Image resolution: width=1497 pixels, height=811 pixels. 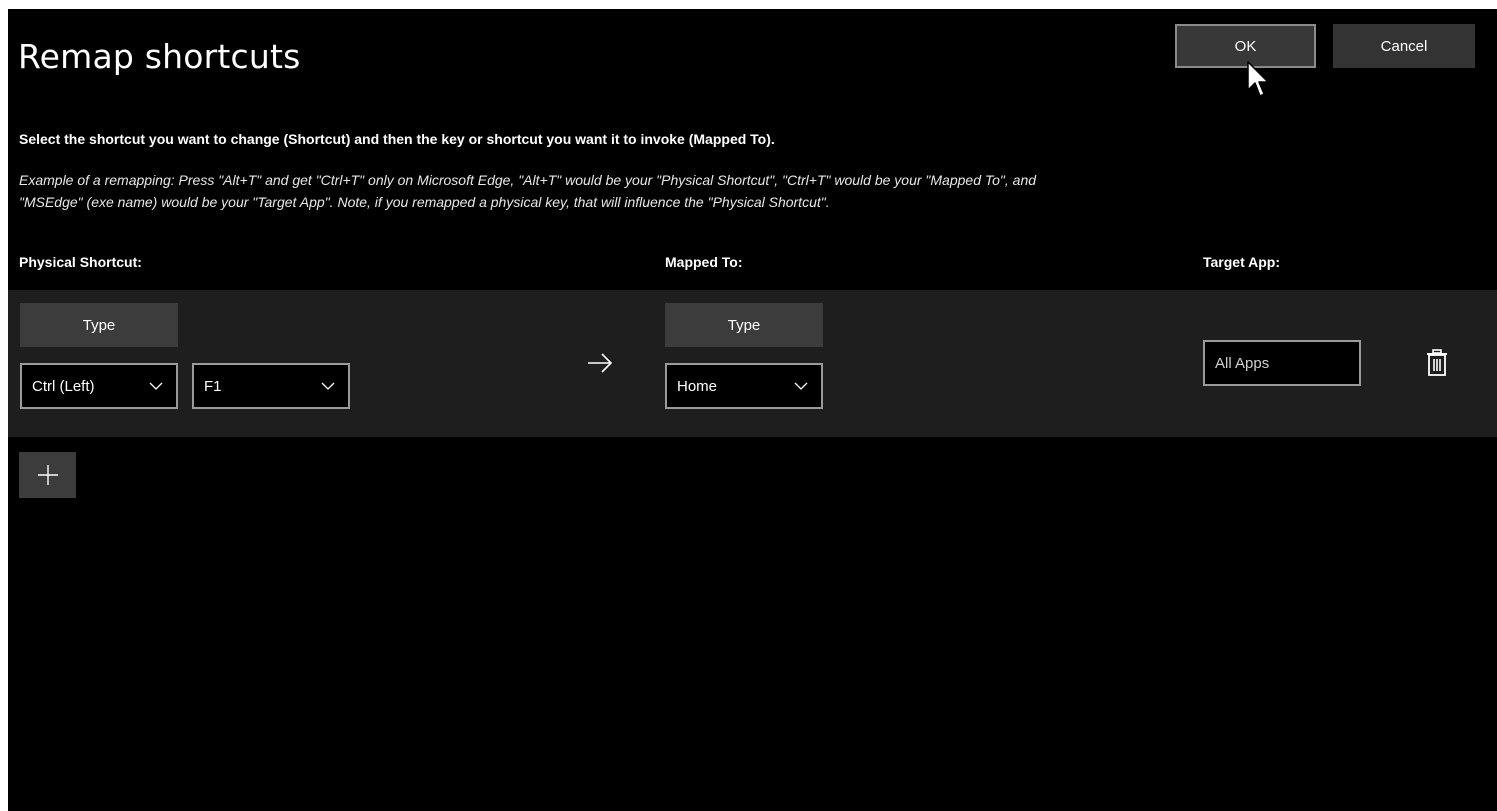 I want to click on arrow-right-icon, so click(x=600, y=363).